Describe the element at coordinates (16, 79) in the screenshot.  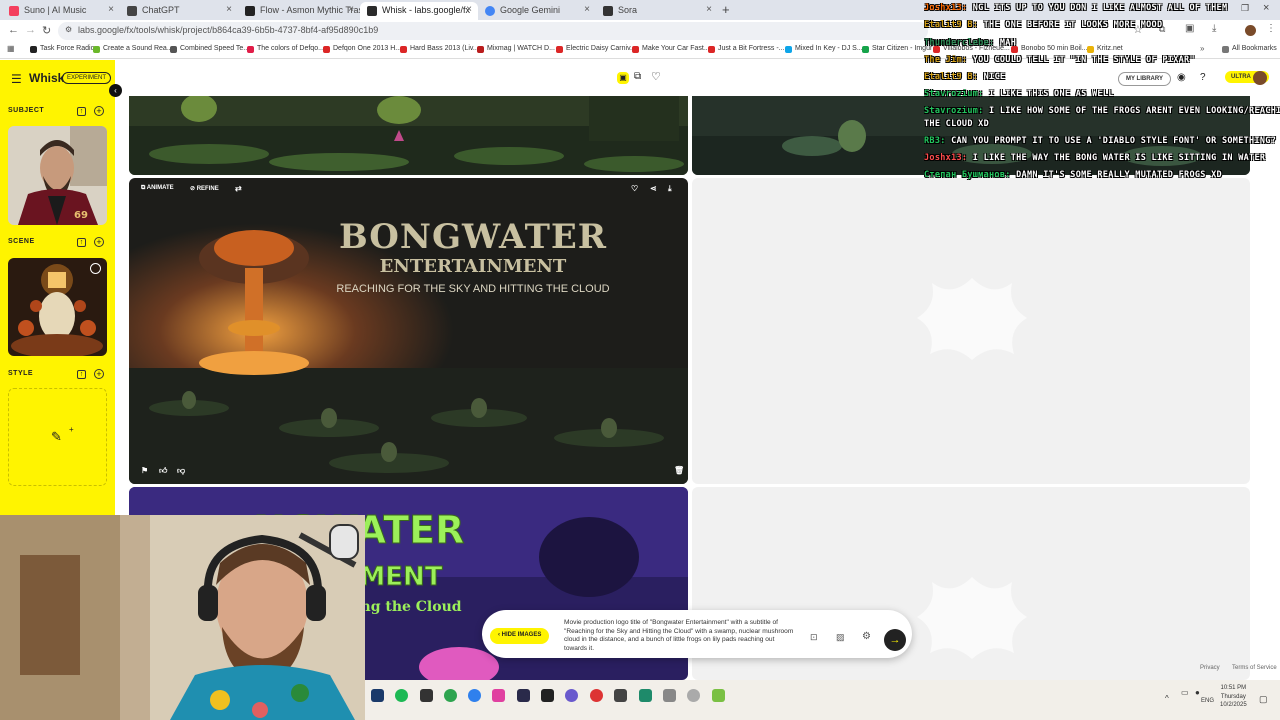
I see `hamburger-menu-icon: ☰` at that location.